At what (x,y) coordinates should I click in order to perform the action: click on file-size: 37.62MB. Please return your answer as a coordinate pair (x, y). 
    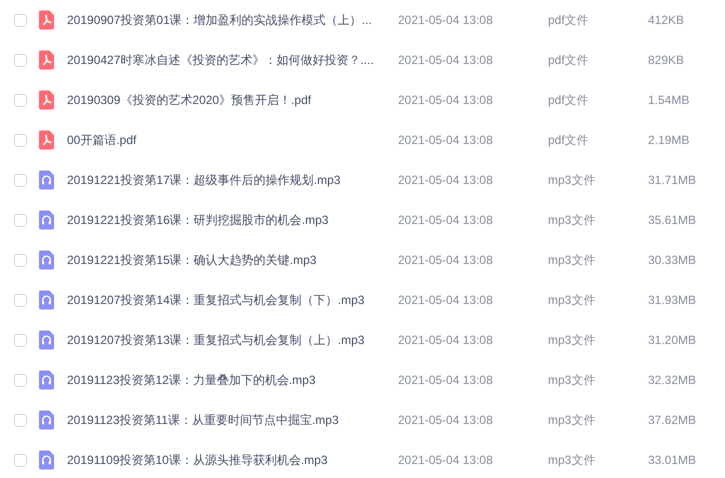
    Looking at the image, I should click on (672, 420).